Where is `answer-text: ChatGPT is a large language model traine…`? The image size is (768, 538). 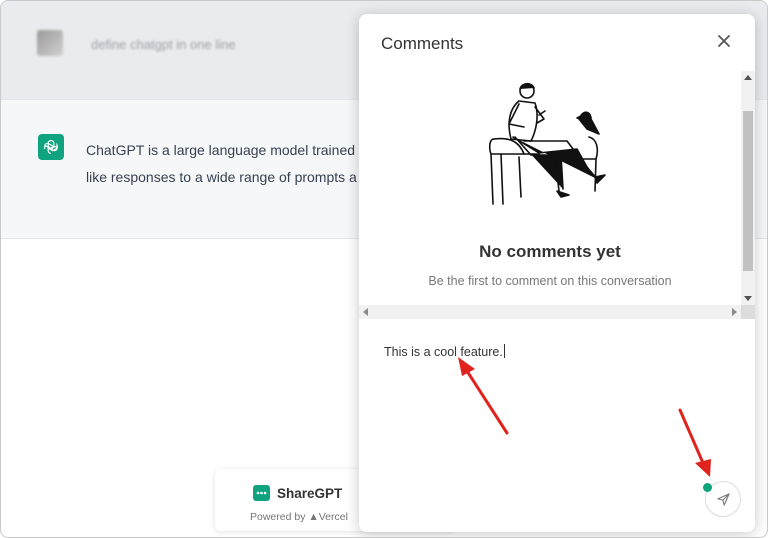
answer-text: ChatGPT is a large language model traine… is located at coordinates (226, 164).